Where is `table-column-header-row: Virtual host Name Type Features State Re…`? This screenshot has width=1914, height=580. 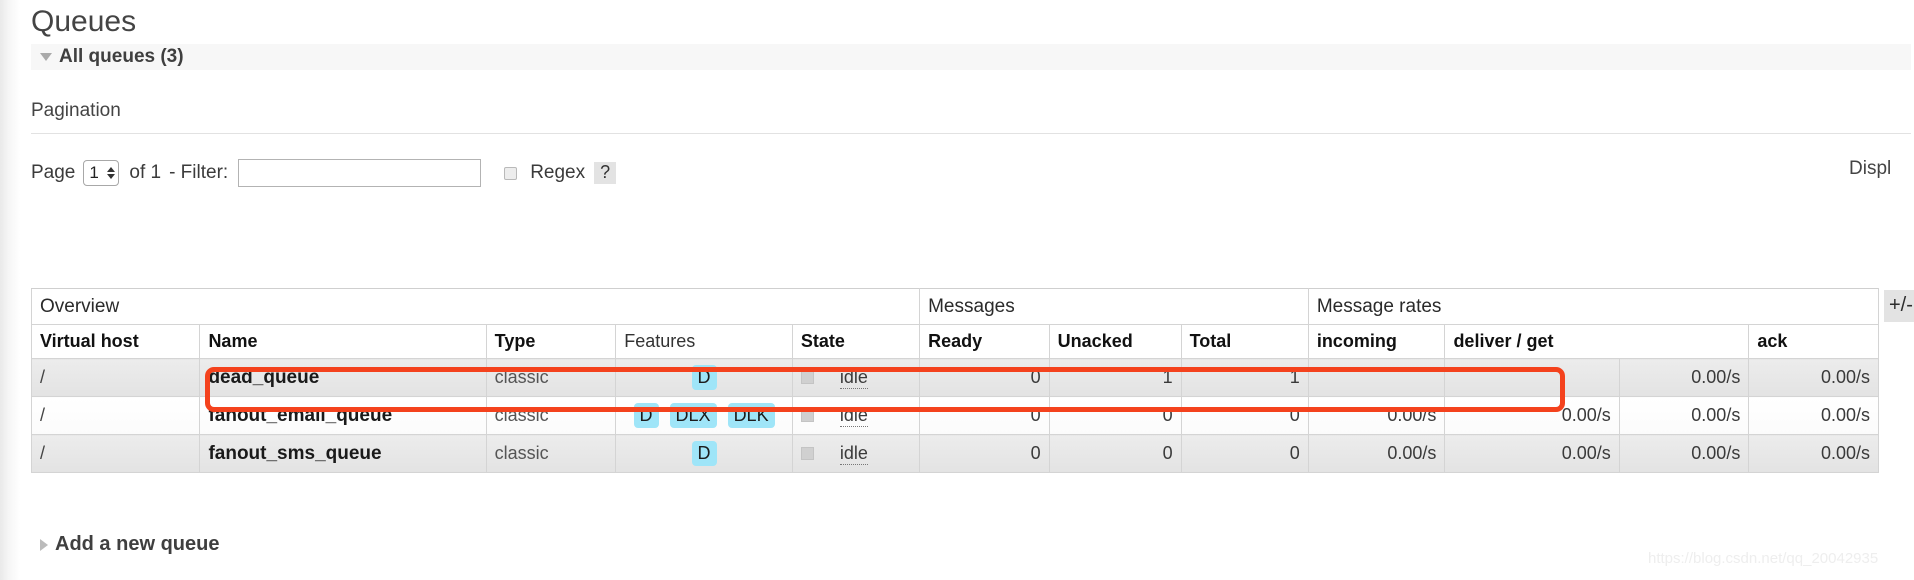 table-column-header-row: Virtual host Name Type Features State Re… is located at coordinates (954, 341).